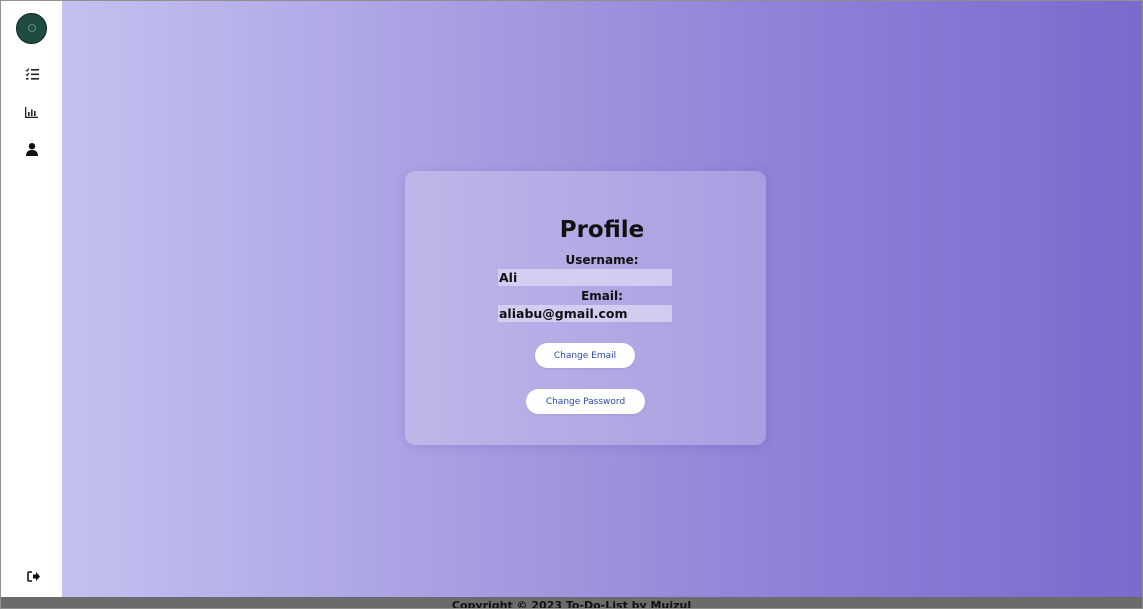  Describe the element at coordinates (602, 230) in the screenshot. I see `page-title: Profile` at that location.